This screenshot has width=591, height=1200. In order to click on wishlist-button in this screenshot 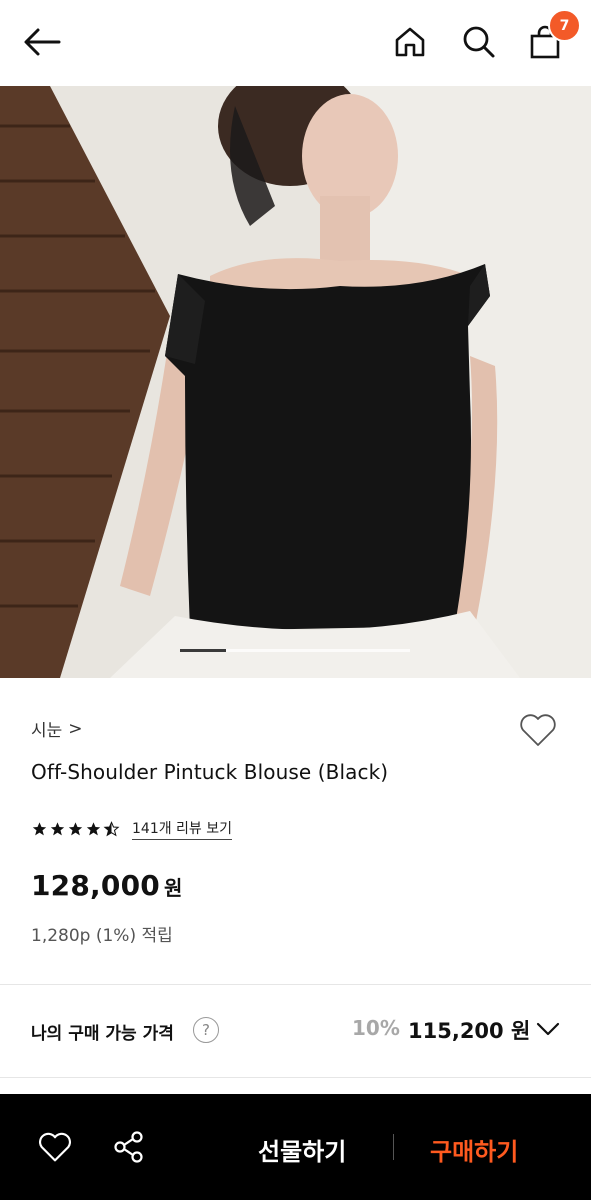, I will do `click(538, 730)`.